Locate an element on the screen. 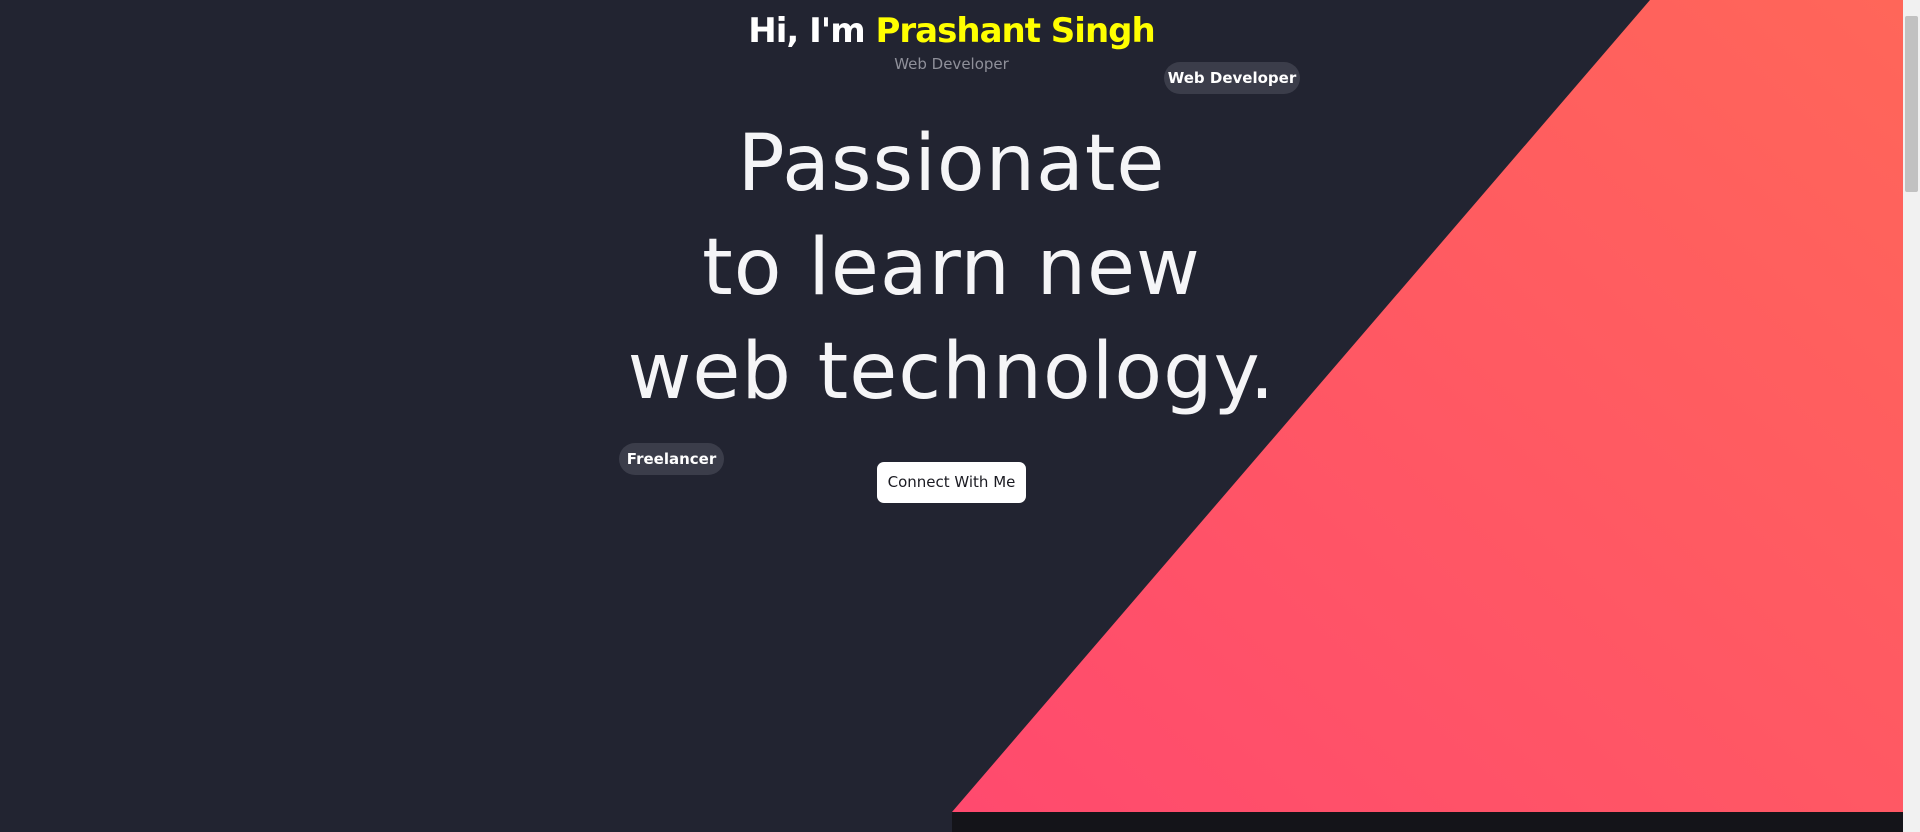 The height and width of the screenshot is (832, 1920). headline-line-1: Passionate is located at coordinates (951, 164).